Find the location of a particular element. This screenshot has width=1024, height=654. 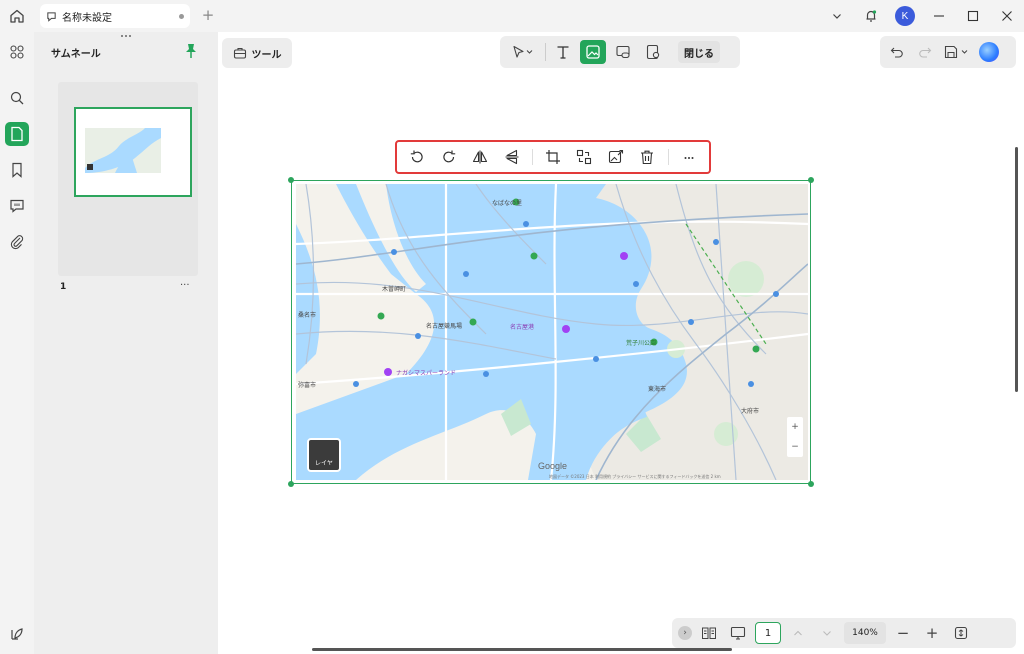

rail-brand-button is located at coordinates (17, 634).